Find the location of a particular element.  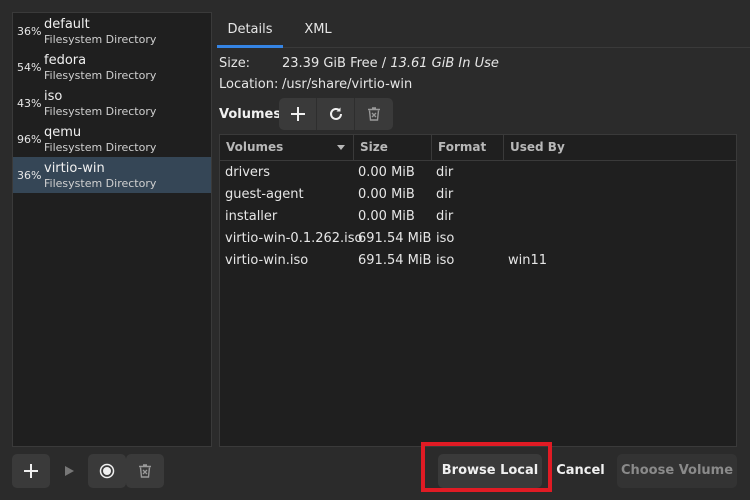

size-value: 23.39 GiB Free / 13.61 GiB In Use is located at coordinates (390, 63).